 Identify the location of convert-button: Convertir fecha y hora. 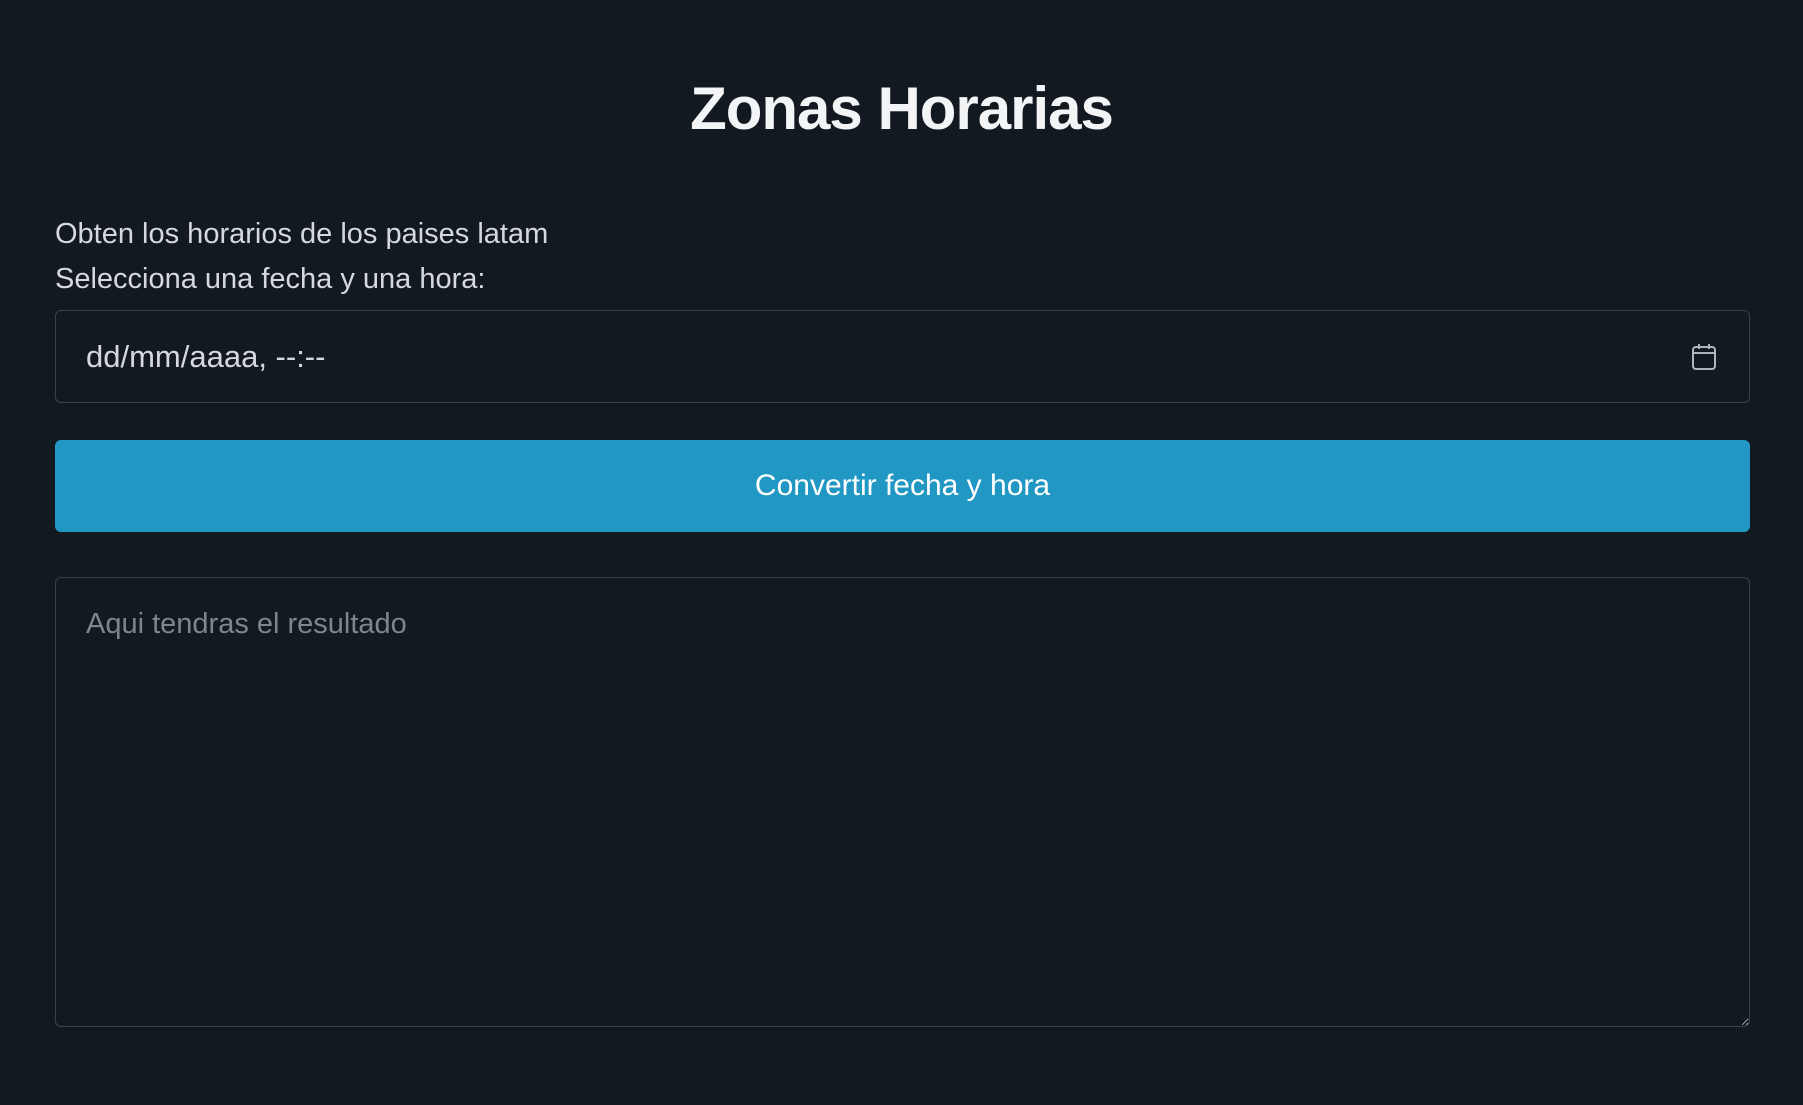
(902, 486).